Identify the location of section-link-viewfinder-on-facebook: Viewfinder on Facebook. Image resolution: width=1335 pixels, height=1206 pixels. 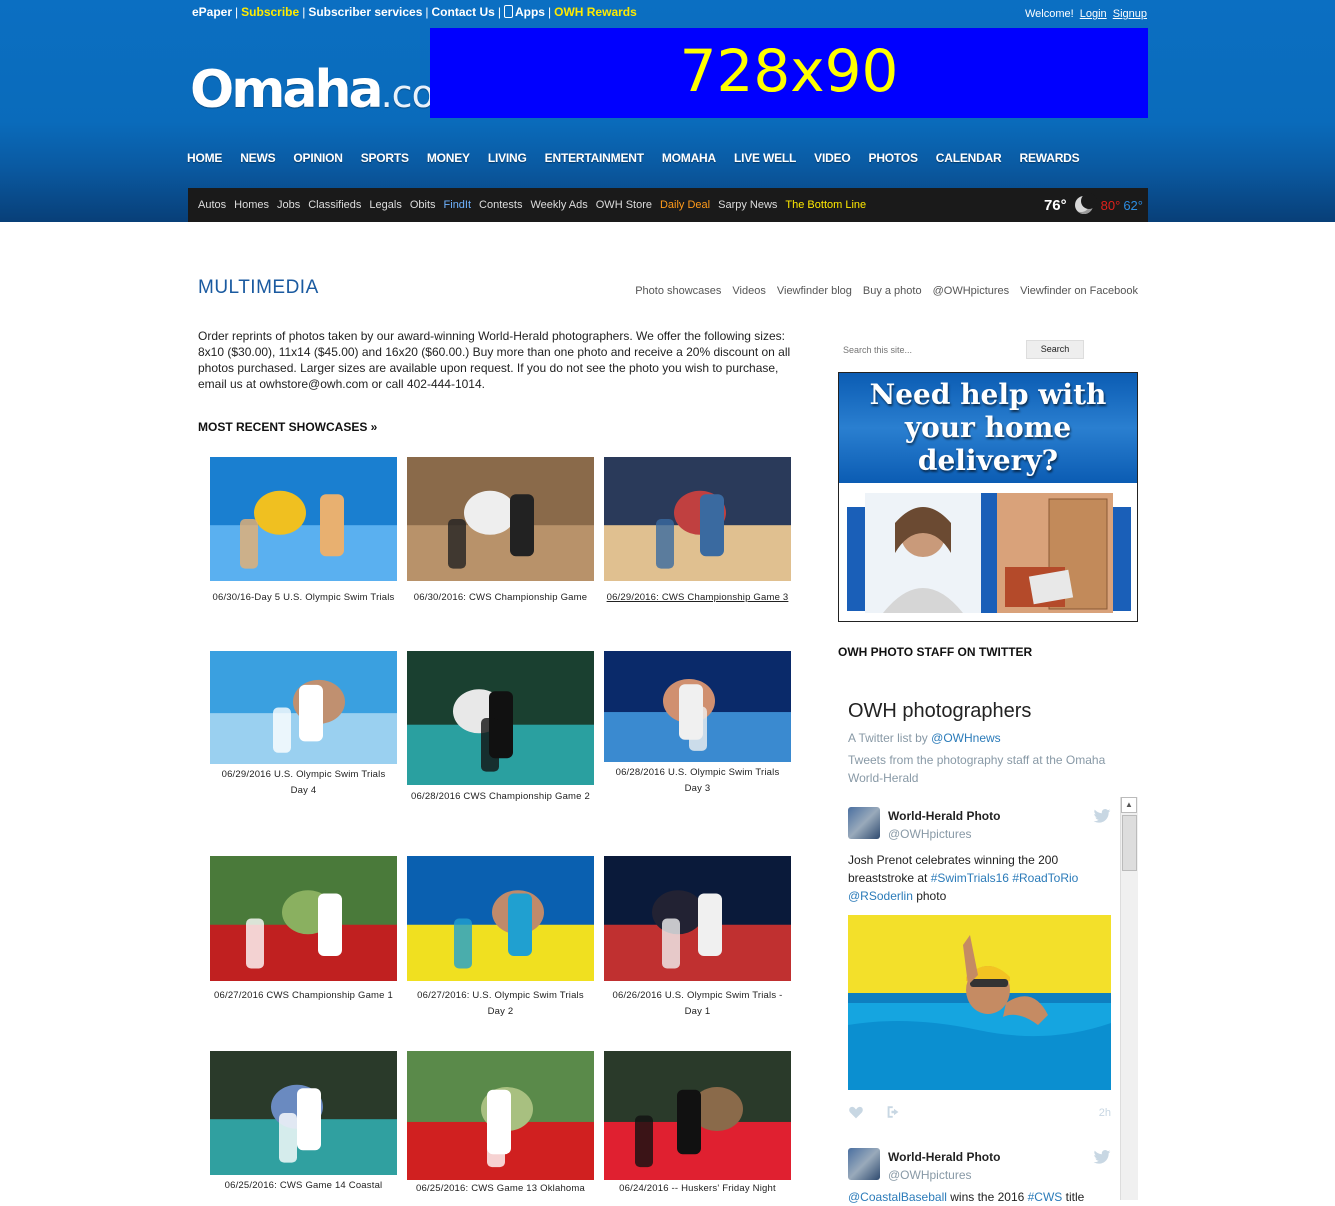
(1079, 291).